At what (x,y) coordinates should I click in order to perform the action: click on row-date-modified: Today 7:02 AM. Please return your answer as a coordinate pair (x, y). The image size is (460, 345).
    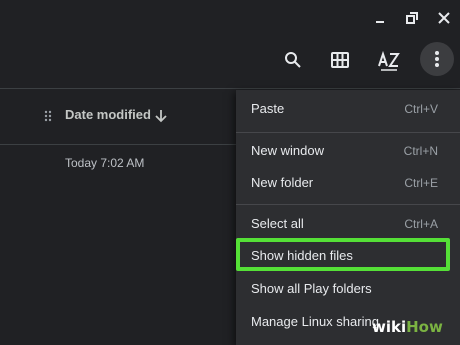
    Looking at the image, I should click on (105, 163).